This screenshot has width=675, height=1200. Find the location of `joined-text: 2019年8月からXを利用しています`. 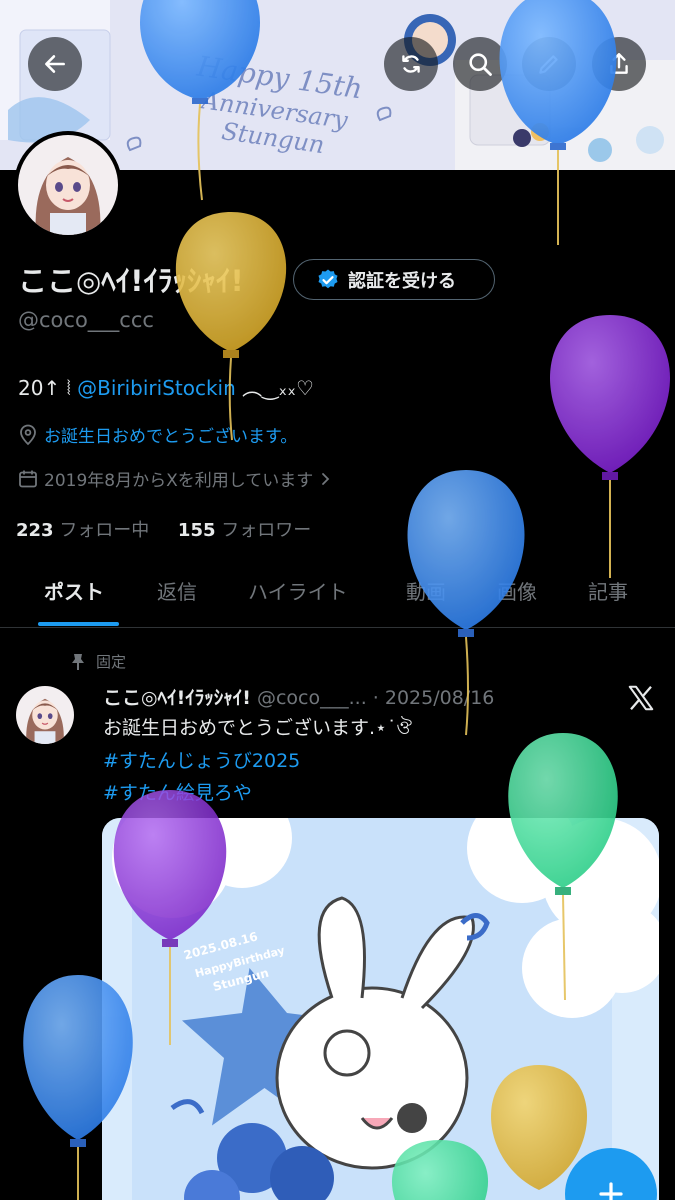

joined-text: 2019年8月からXを利用しています is located at coordinates (179, 481).